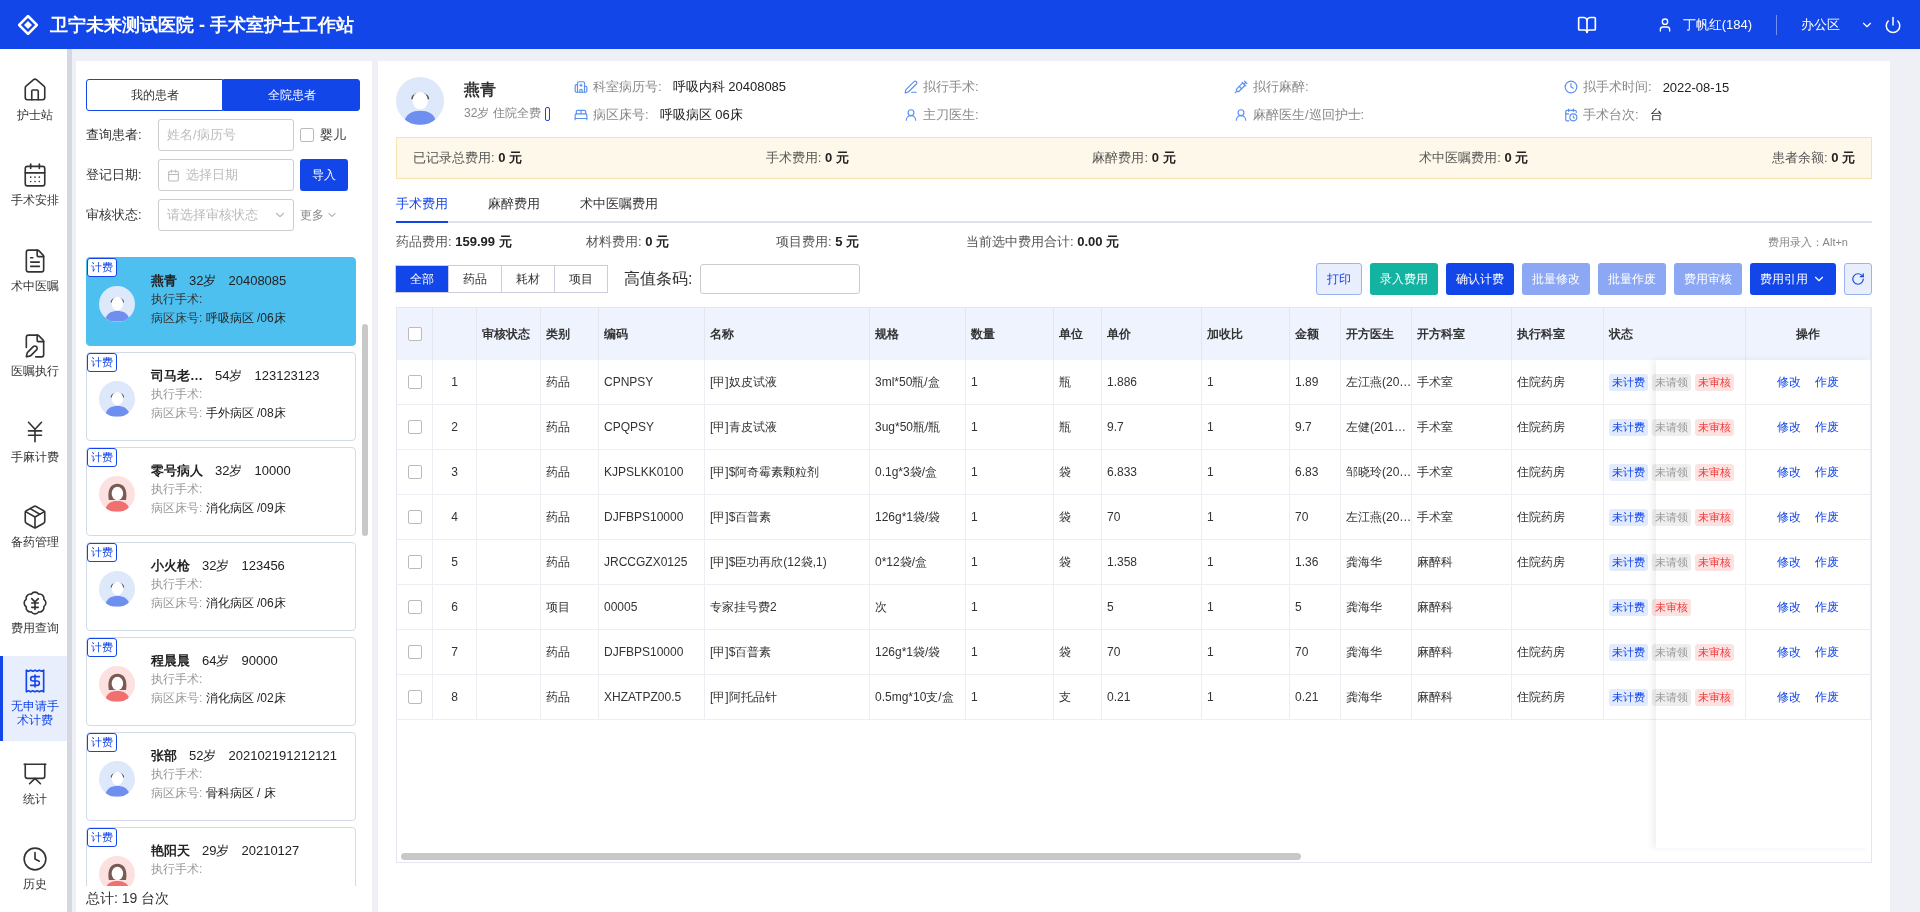 This screenshot has height=912, width=1920. Describe the element at coordinates (245, 698) in the screenshot. I see `ward-value: 消化病区 /02床` at that location.